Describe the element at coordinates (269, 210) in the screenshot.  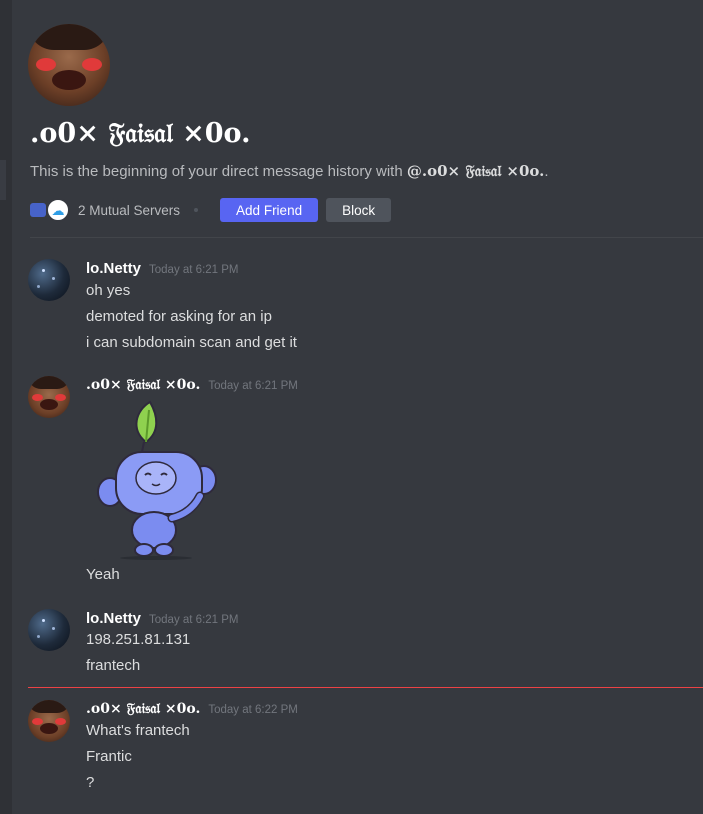
I see `add-friend-button: Add Friend` at that location.